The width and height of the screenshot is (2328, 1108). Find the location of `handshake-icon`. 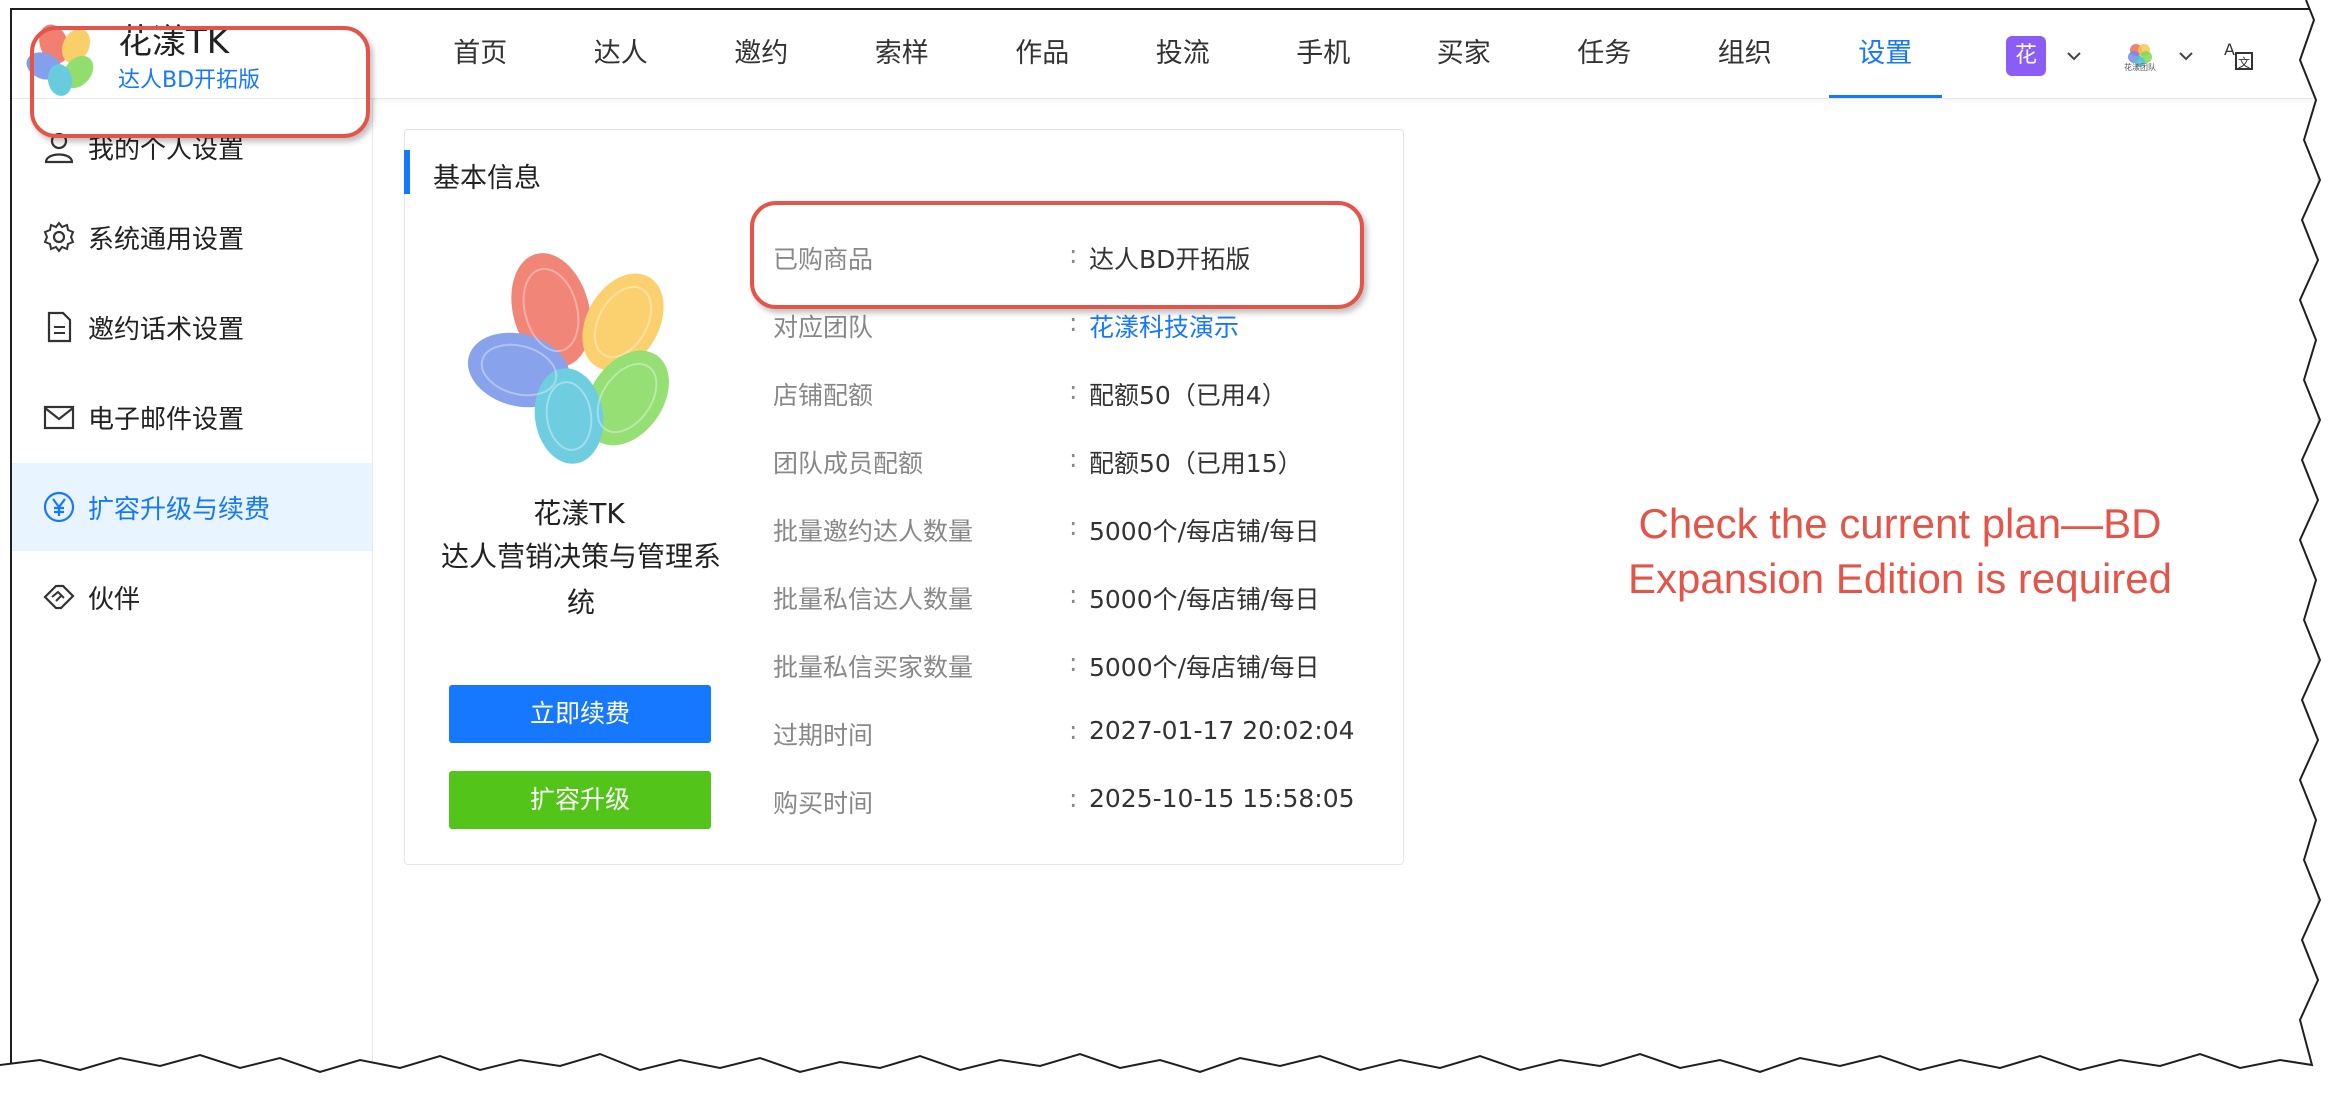

handshake-icon is located at coordinates (59, 597).